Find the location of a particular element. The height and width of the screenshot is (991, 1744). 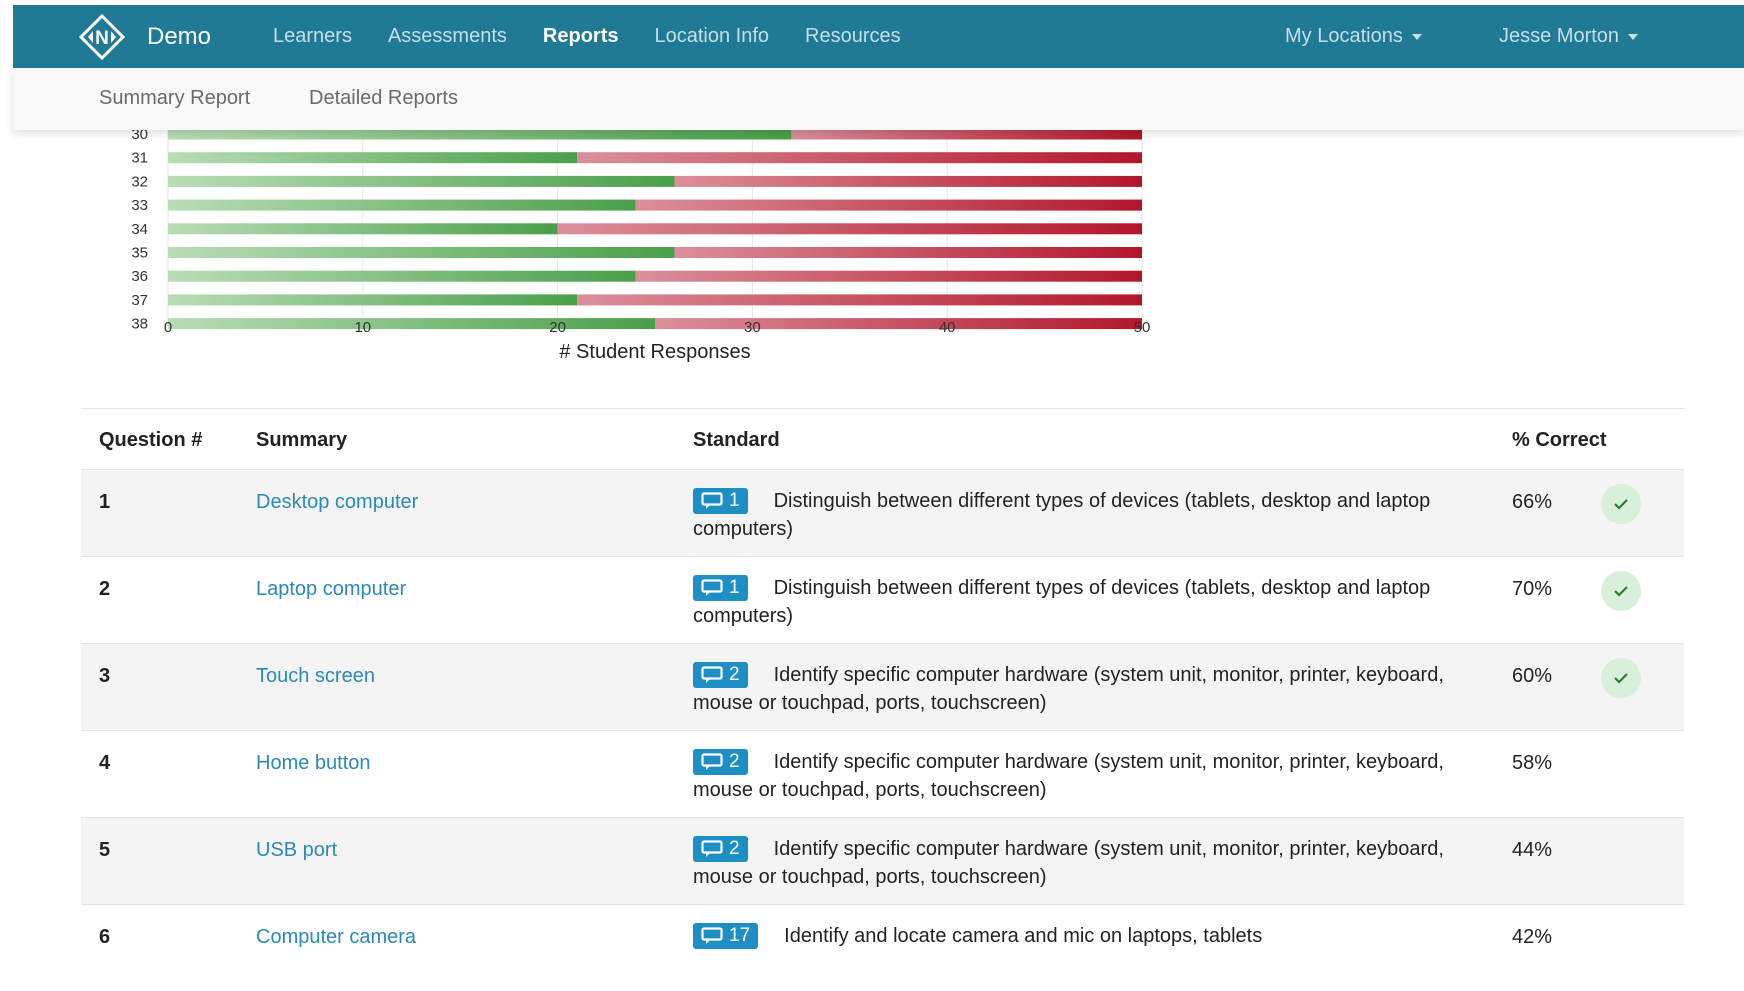

y-tick-label: 35 is located at coordinates (139, 253).